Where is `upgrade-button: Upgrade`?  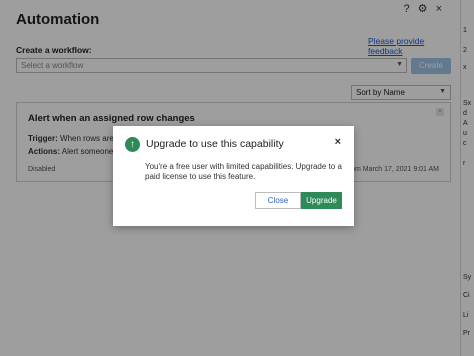 upgrade-button: Upgrade is located at coordinates (321, 200).